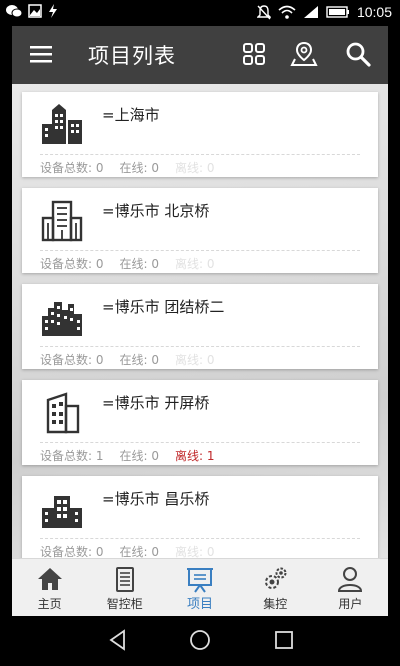  Describe the element at coordinates (41, 54) in the screenshot. I see `menu-icon` at that location.